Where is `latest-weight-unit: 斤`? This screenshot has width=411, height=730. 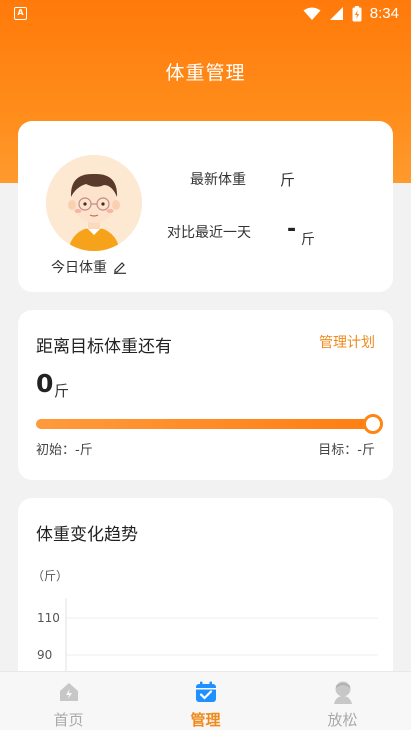
latest-weight-unit: 斤 is located at coordinates (288, 180).